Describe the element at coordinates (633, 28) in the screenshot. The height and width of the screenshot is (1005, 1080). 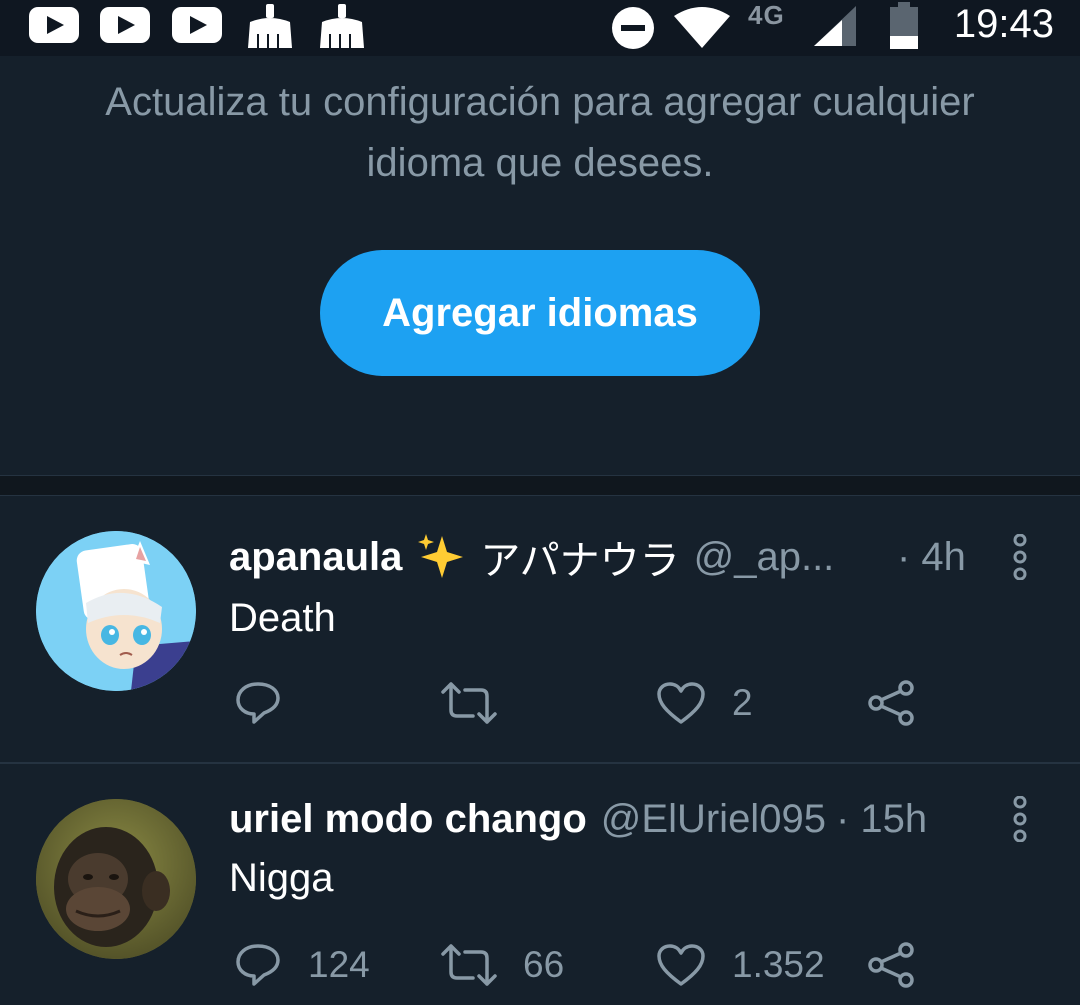
I see `do-not-disturb-icon` at that location.